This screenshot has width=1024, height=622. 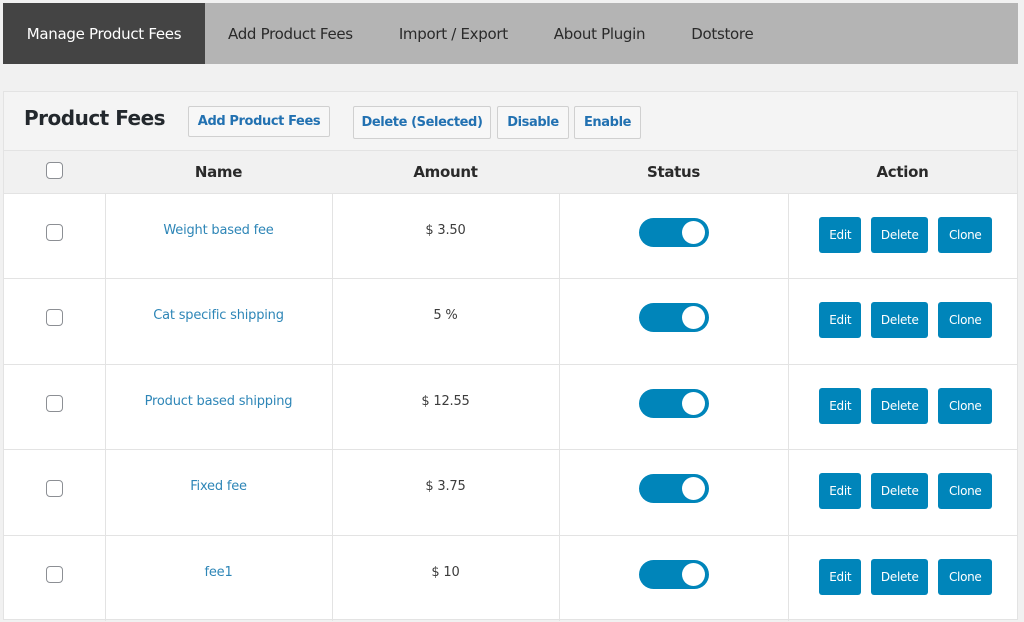 What do you see at coordinates (95, 118) in the screenshot?
I see `page-title: Product Fees` at bounding box center [95, 118].